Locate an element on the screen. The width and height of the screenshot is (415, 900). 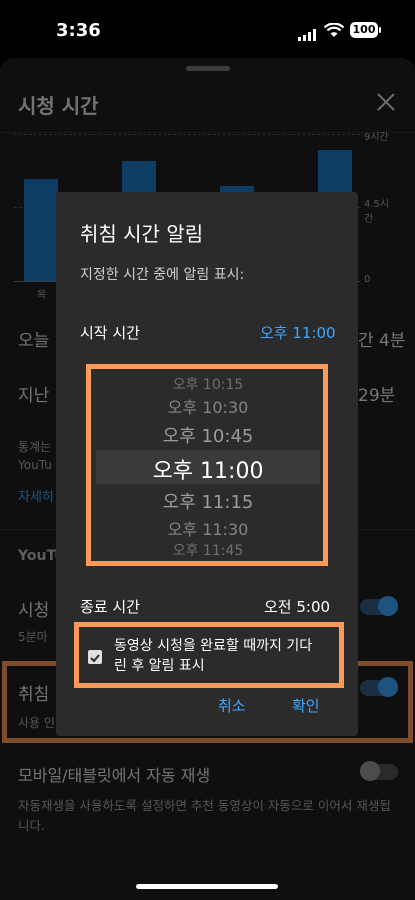
start-time-value: 오후 11:00 is located at coordinates (298, 332).